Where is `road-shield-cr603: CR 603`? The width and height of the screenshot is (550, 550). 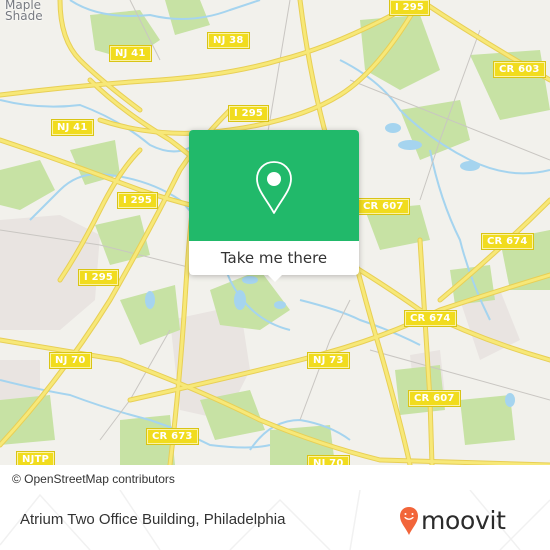
road-shield-cr603: CR 603 is located at coordinates (519, 69).